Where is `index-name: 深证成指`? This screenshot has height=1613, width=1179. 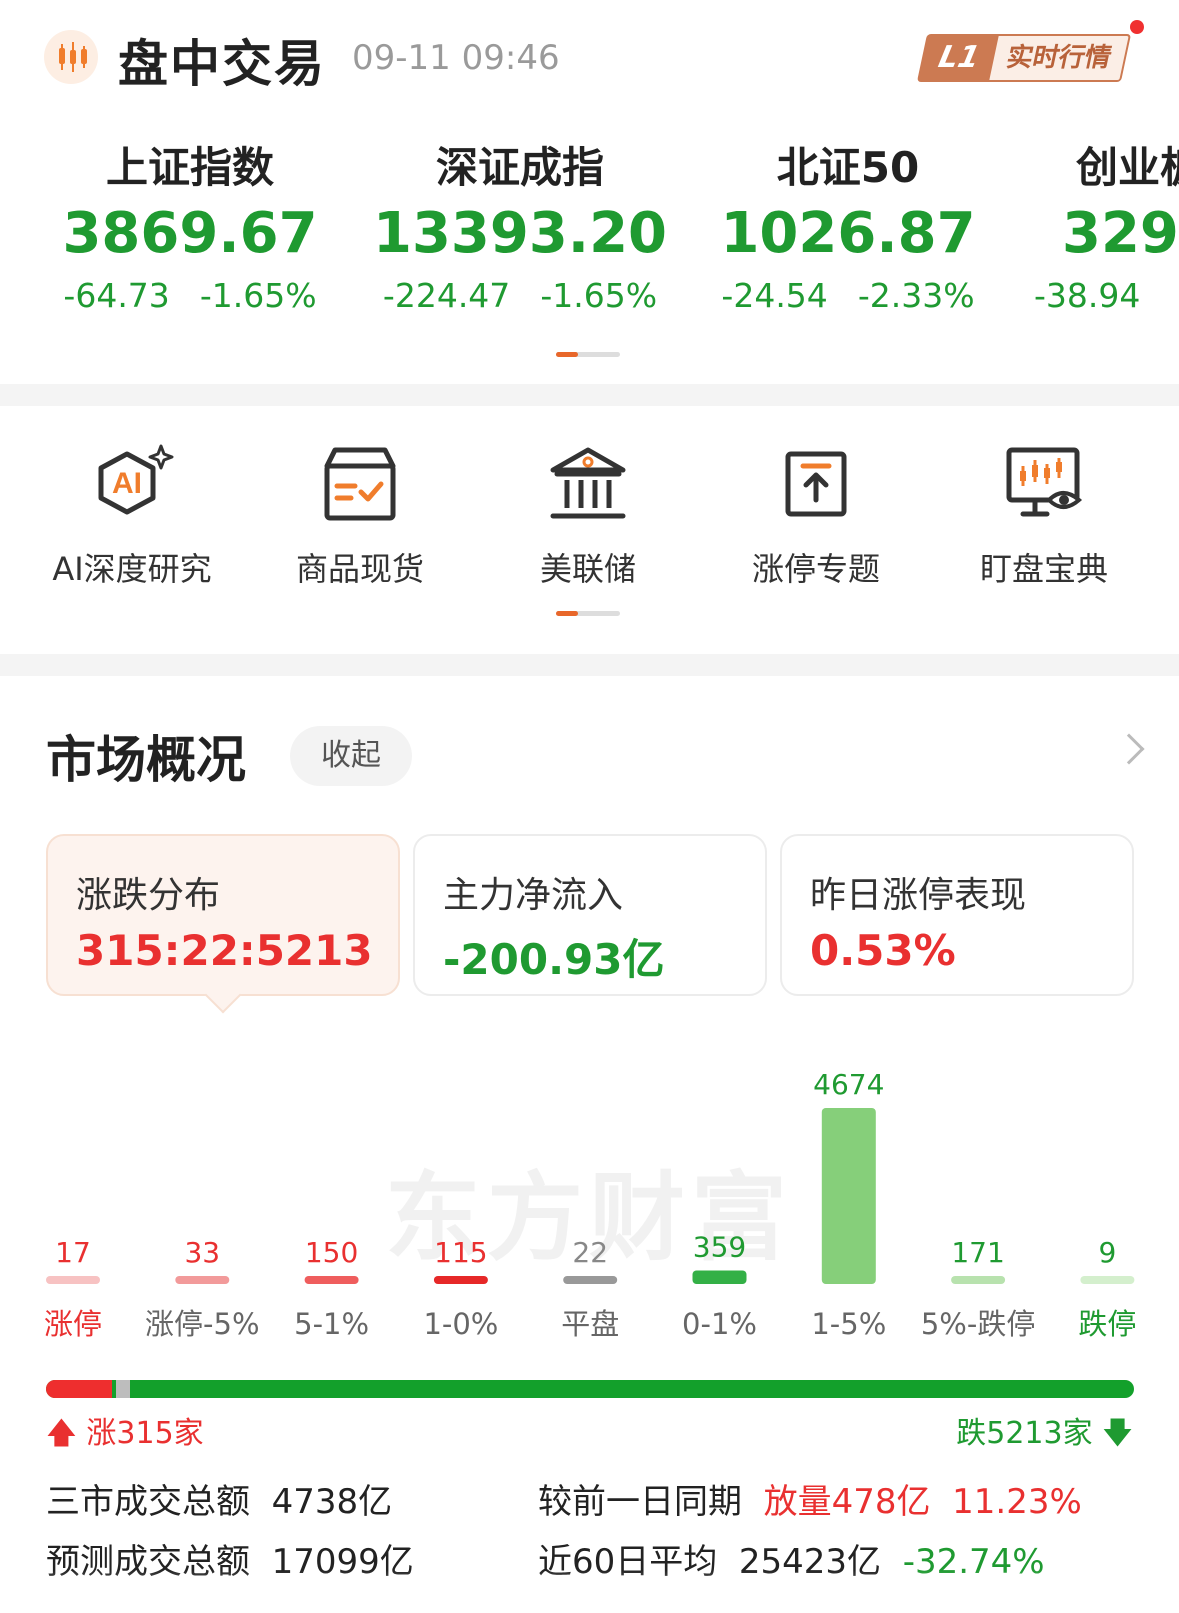
index-name: 深证成指 is located at coordinates (519, 167).